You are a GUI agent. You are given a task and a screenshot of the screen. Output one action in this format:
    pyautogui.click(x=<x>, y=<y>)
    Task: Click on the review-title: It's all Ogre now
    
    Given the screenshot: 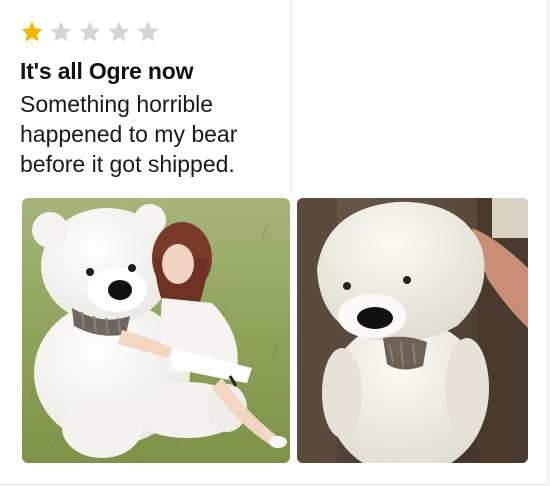 What is the action you would take?
    pyautogui.click(x=107, y=71)
    